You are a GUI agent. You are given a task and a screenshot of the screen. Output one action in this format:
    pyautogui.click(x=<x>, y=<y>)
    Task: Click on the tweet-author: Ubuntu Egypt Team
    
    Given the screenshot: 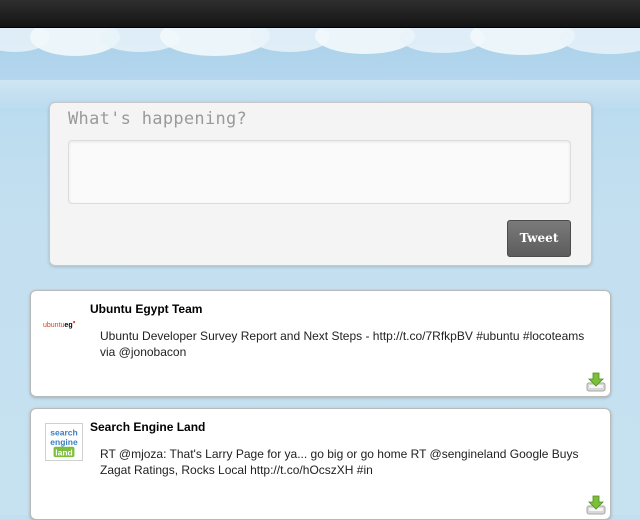 What is the action you would take?
    pyautogui.click(x=146, y=309)
    